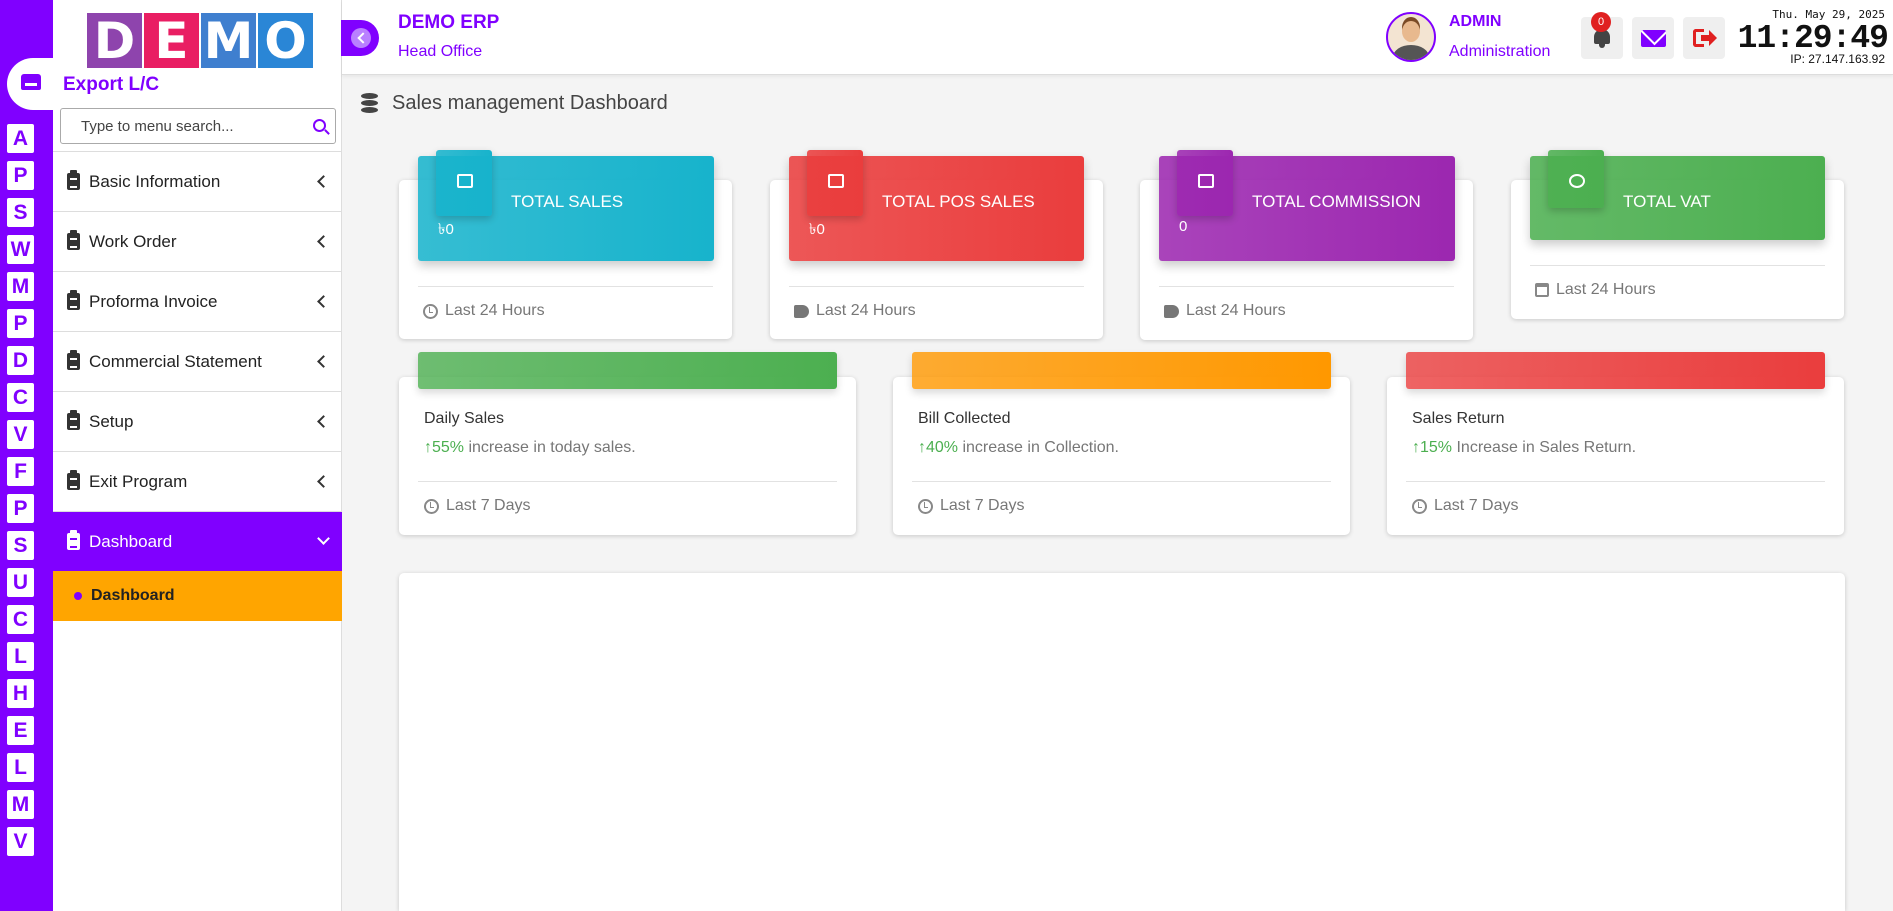  What do you see at coordinates (20, 693) in the screenshot?
I see `rail-letter: H` at bounding box center [20, 693].